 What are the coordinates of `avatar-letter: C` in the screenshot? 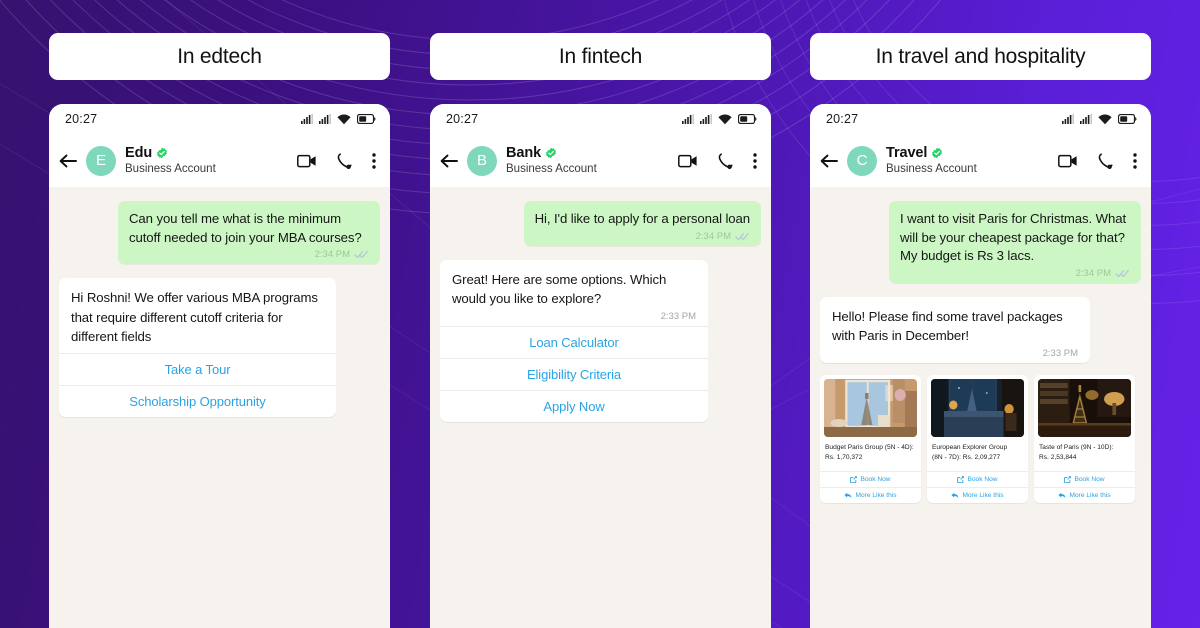 It's located at (862, 160).